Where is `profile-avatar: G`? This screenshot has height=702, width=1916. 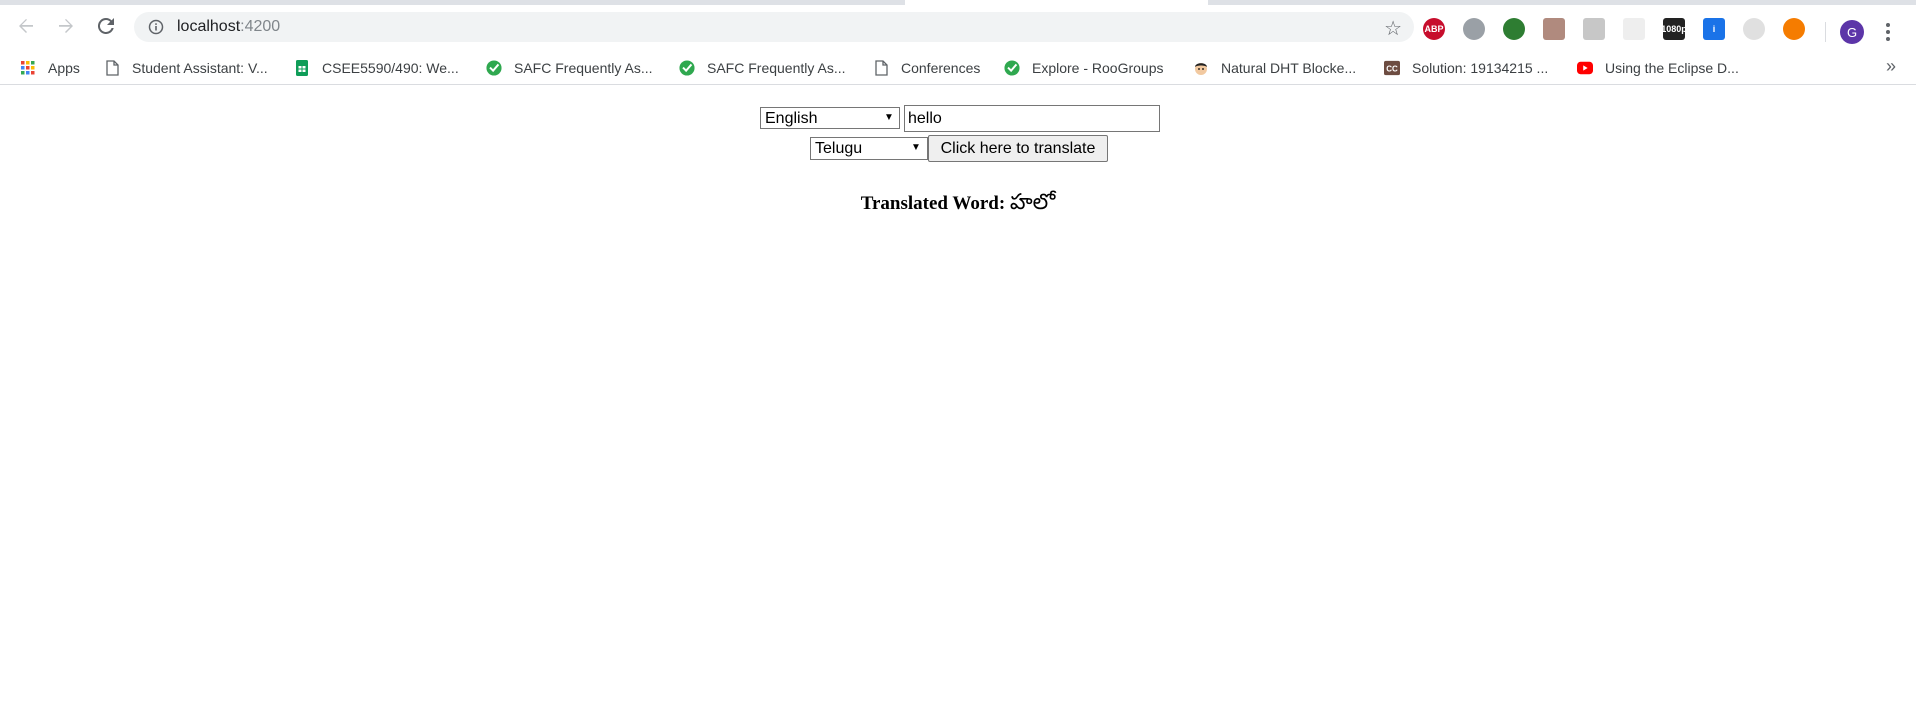 profile-avatar: G is located at coordinates (1852, 32).